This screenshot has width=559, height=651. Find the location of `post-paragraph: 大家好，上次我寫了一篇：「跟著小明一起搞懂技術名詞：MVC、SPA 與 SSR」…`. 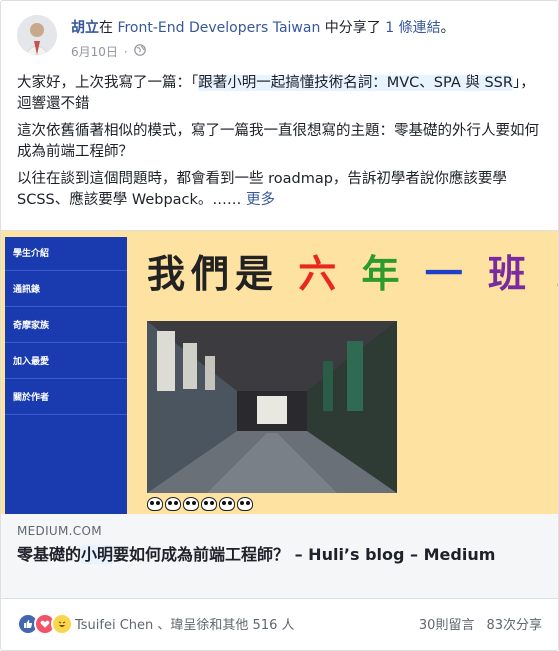

post-paragraph: 大家好，上次我寫了一篇：「跟著小明一起搞懂技術名詞：MVC、SPA 與 SSR」… is located at coordinates (280, 94).